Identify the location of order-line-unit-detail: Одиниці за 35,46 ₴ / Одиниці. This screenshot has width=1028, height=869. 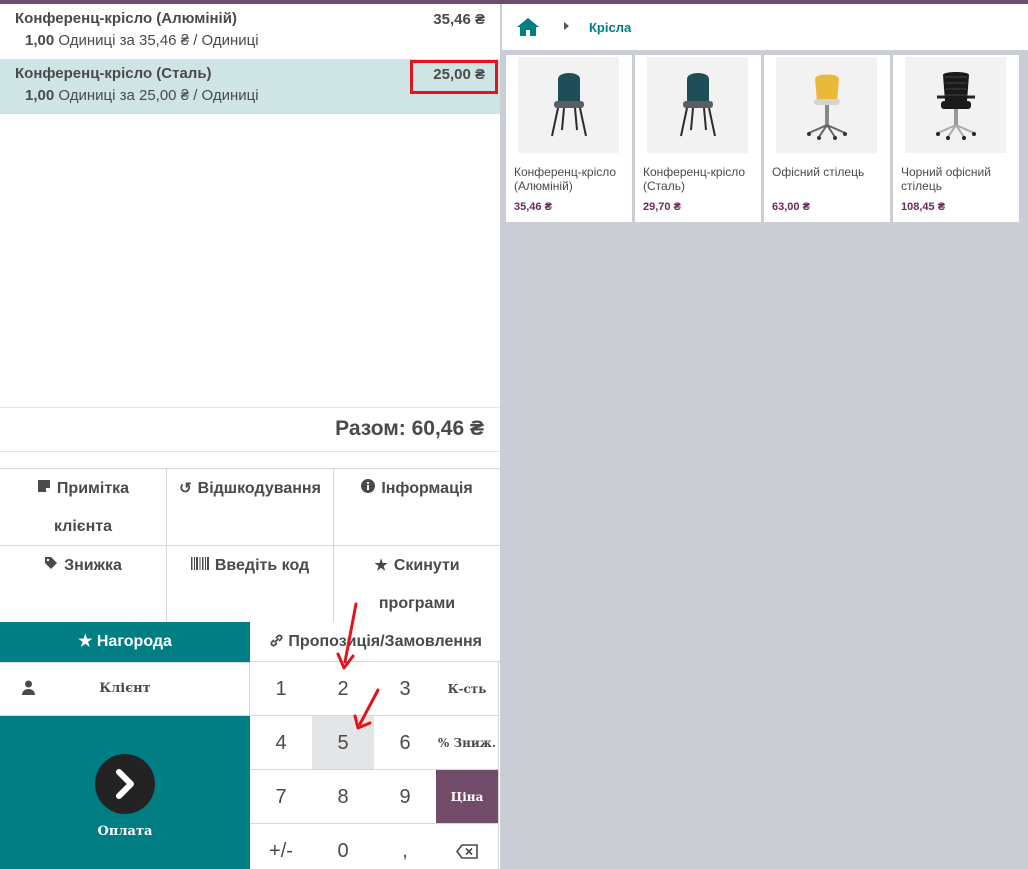
(158, 40).